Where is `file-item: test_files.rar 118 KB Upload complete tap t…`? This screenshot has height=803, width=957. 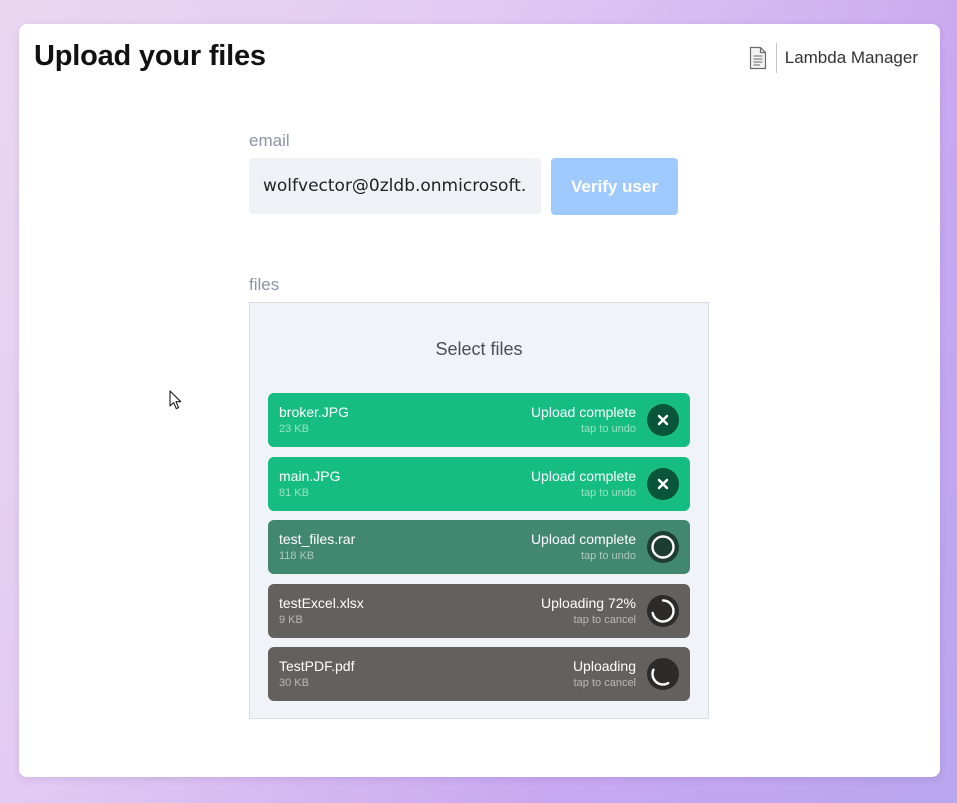
file-item: test_files.rar 118 KB Upload complete tap t… is located at coordinates (479, 547).